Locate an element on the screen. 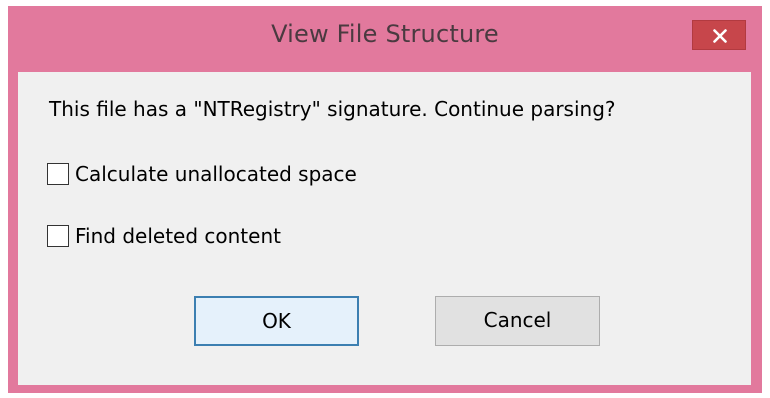 This screenshot has width=770, height=398. cancel-button: Cancel is located at coordinates (517, 321).